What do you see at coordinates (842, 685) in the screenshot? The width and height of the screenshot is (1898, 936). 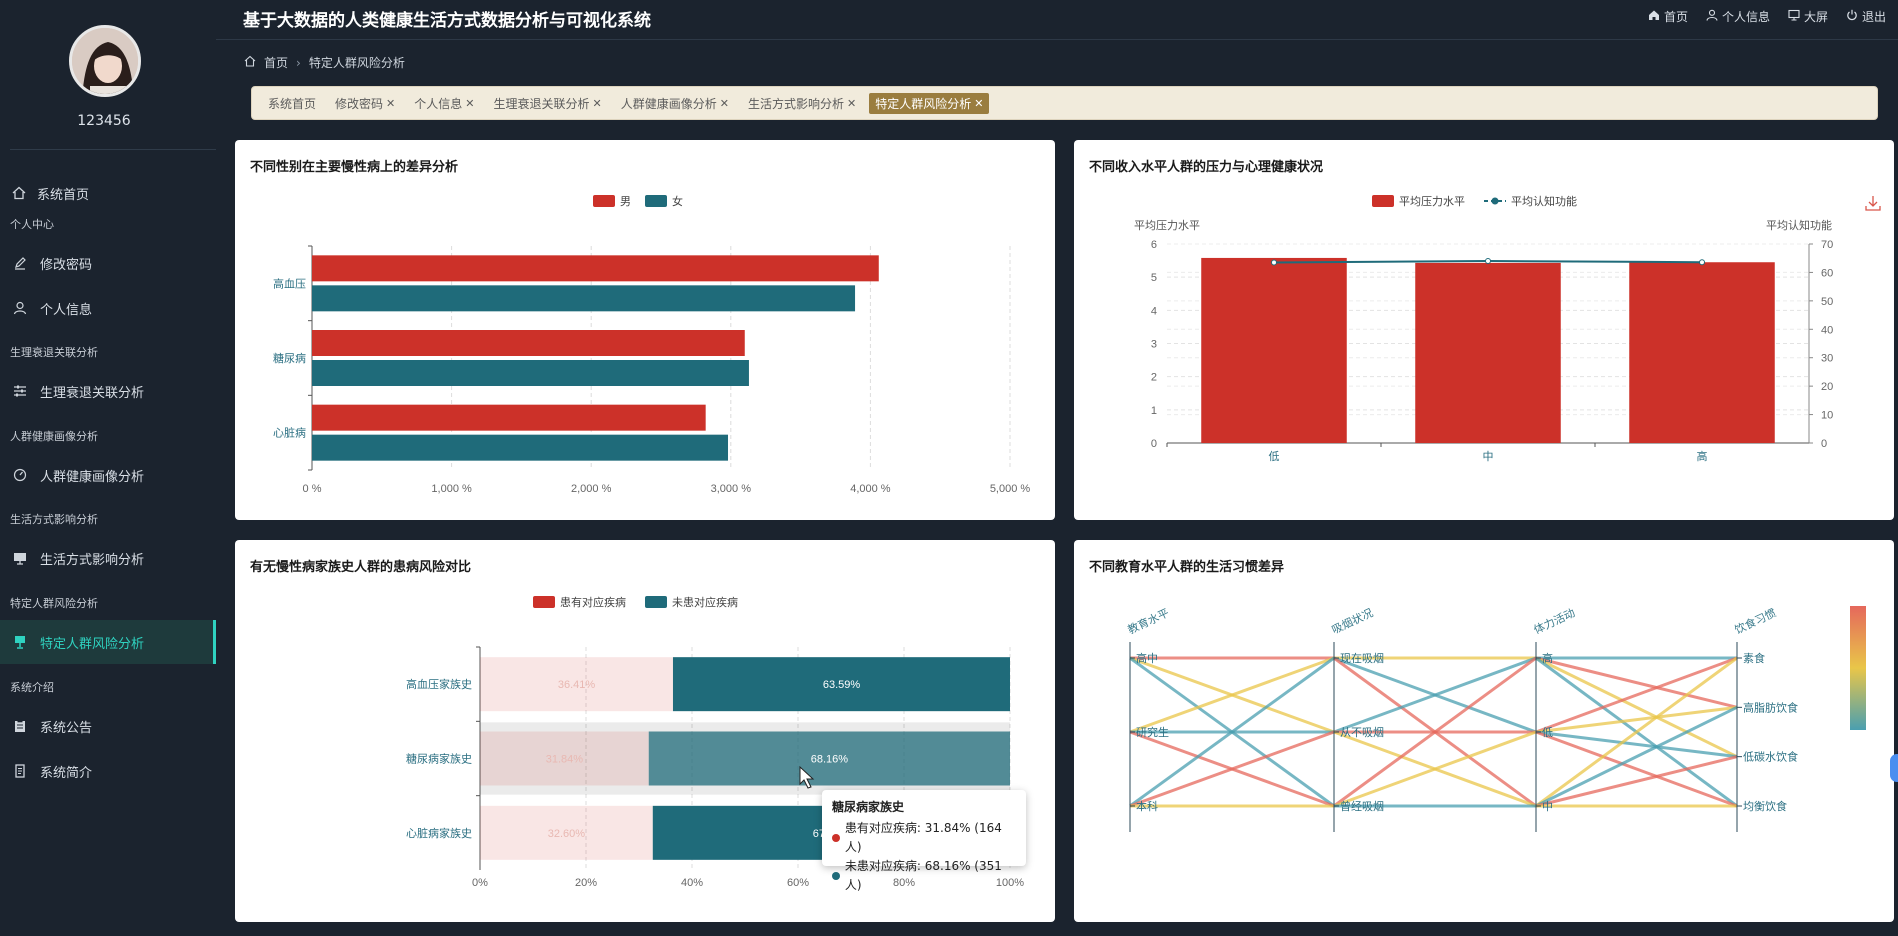 I see `data-label: 63.59%` at bounding box center [842, 685].